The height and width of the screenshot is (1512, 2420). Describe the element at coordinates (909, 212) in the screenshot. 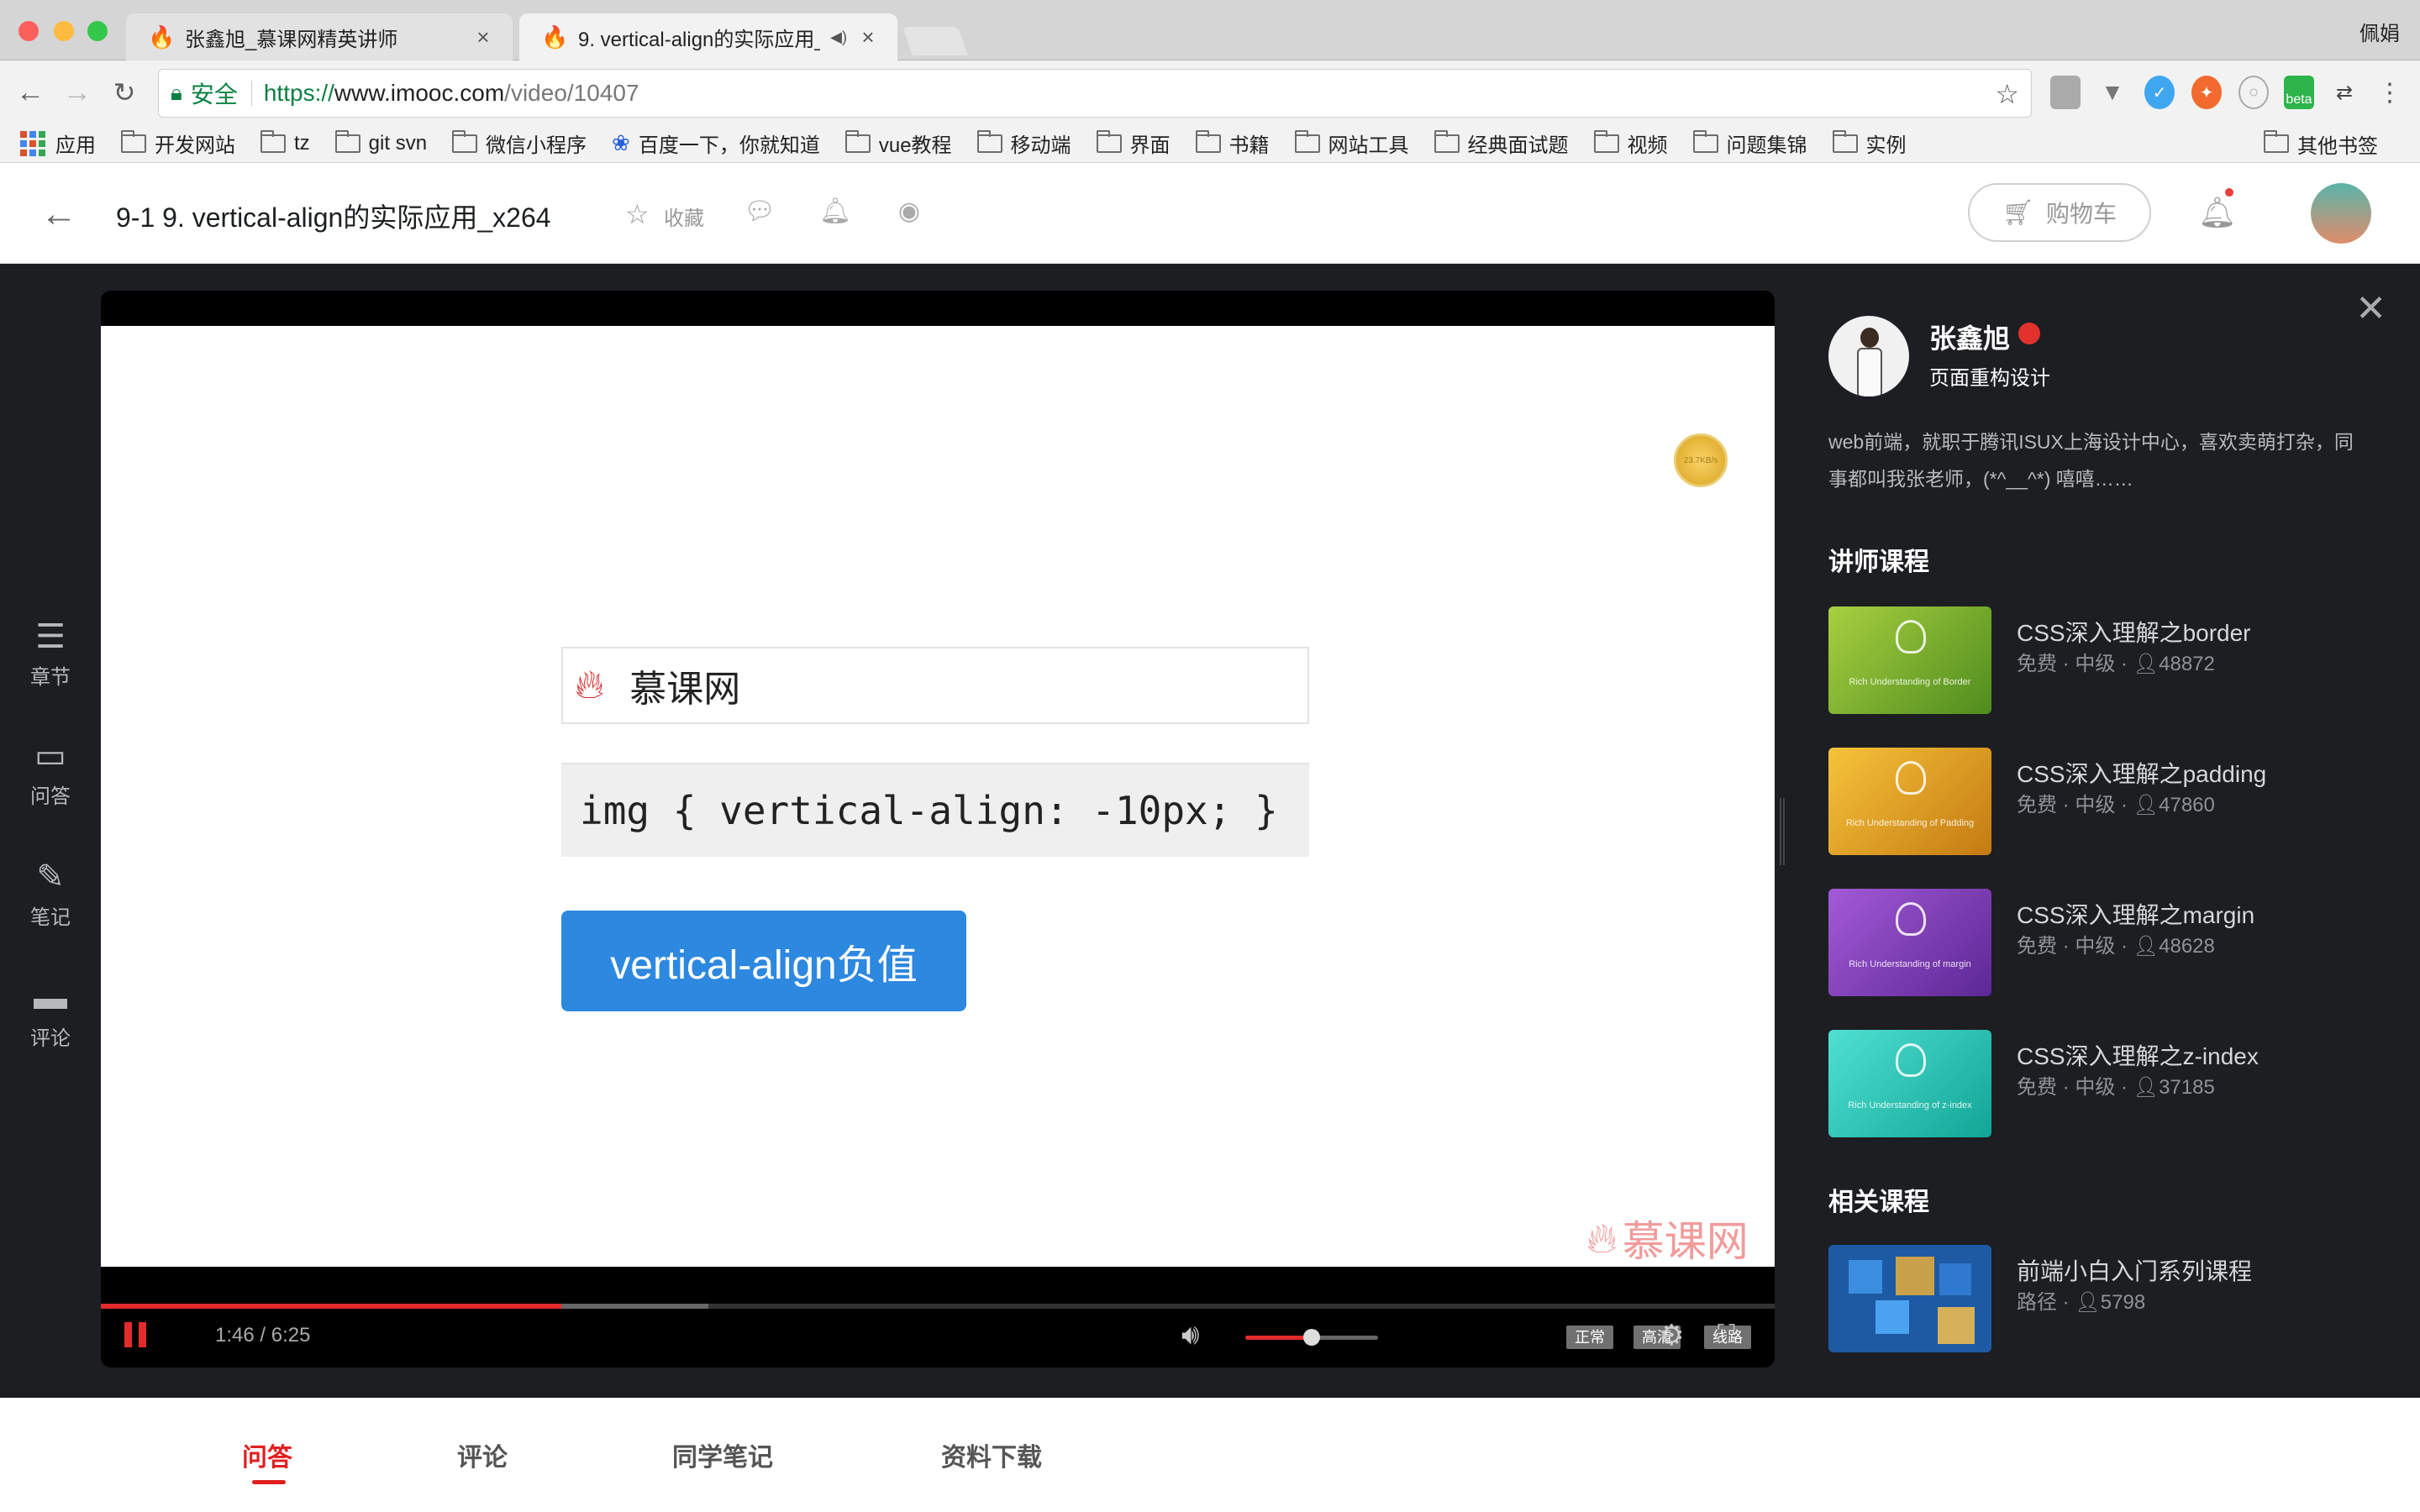

I see `weibo-share-icon: ◉` at that location.